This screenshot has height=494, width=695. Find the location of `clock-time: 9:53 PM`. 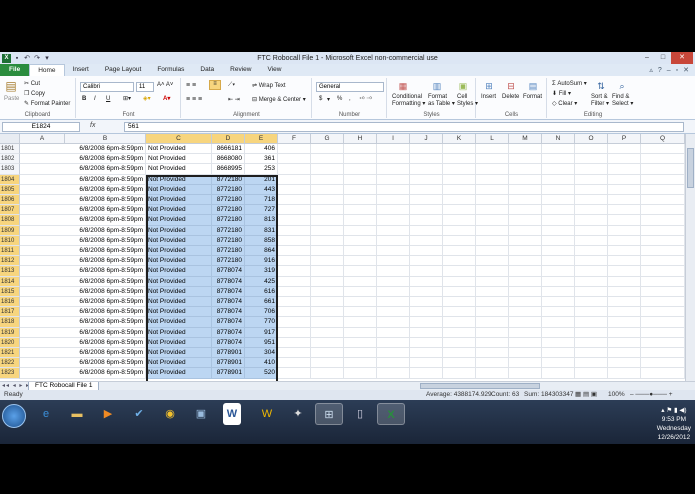

clock-time: 9:53 PM is located at coordinates (674, 419).